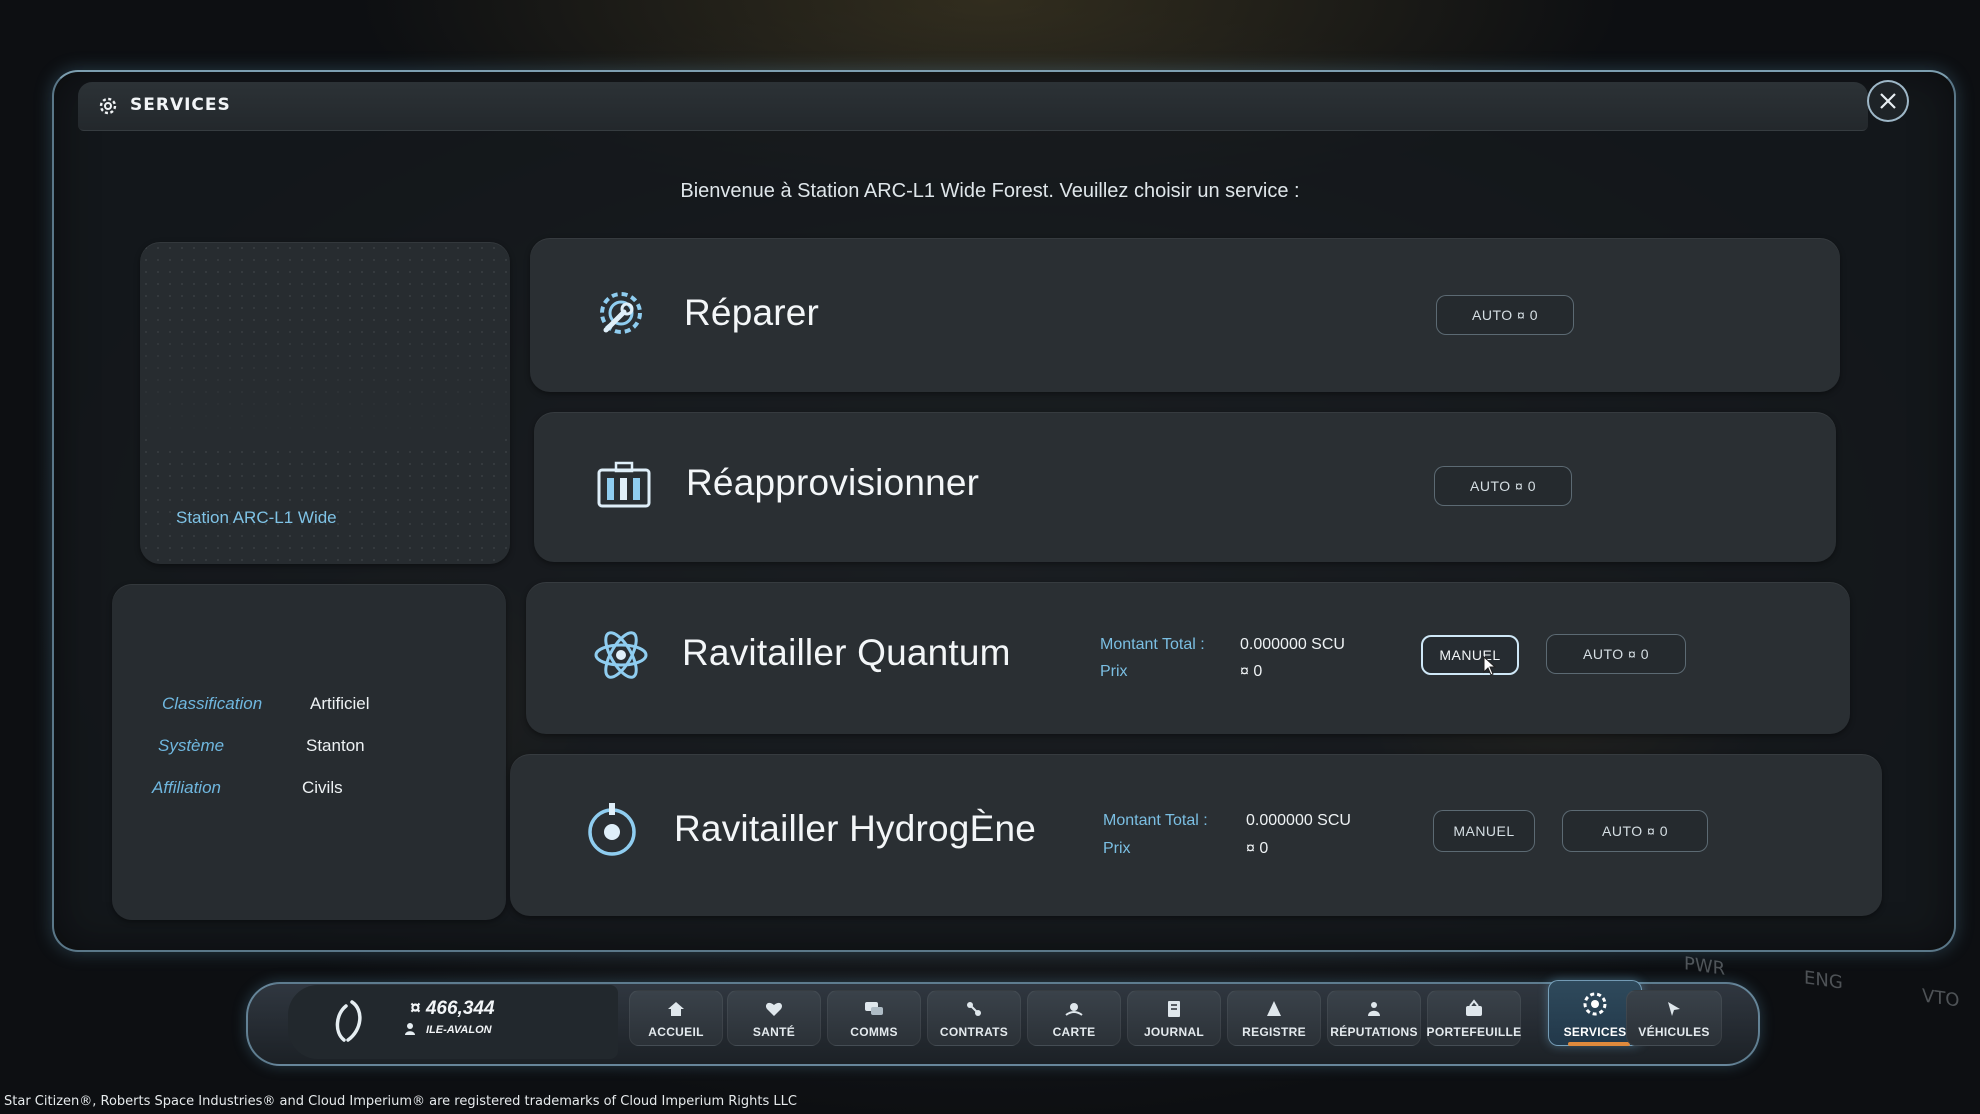  What do you see at coordinates (1474, 1018) in the screenshot?
I see `nav-portefeuille: PORTEFEUILLE` at bounding box center [1474, 1018].